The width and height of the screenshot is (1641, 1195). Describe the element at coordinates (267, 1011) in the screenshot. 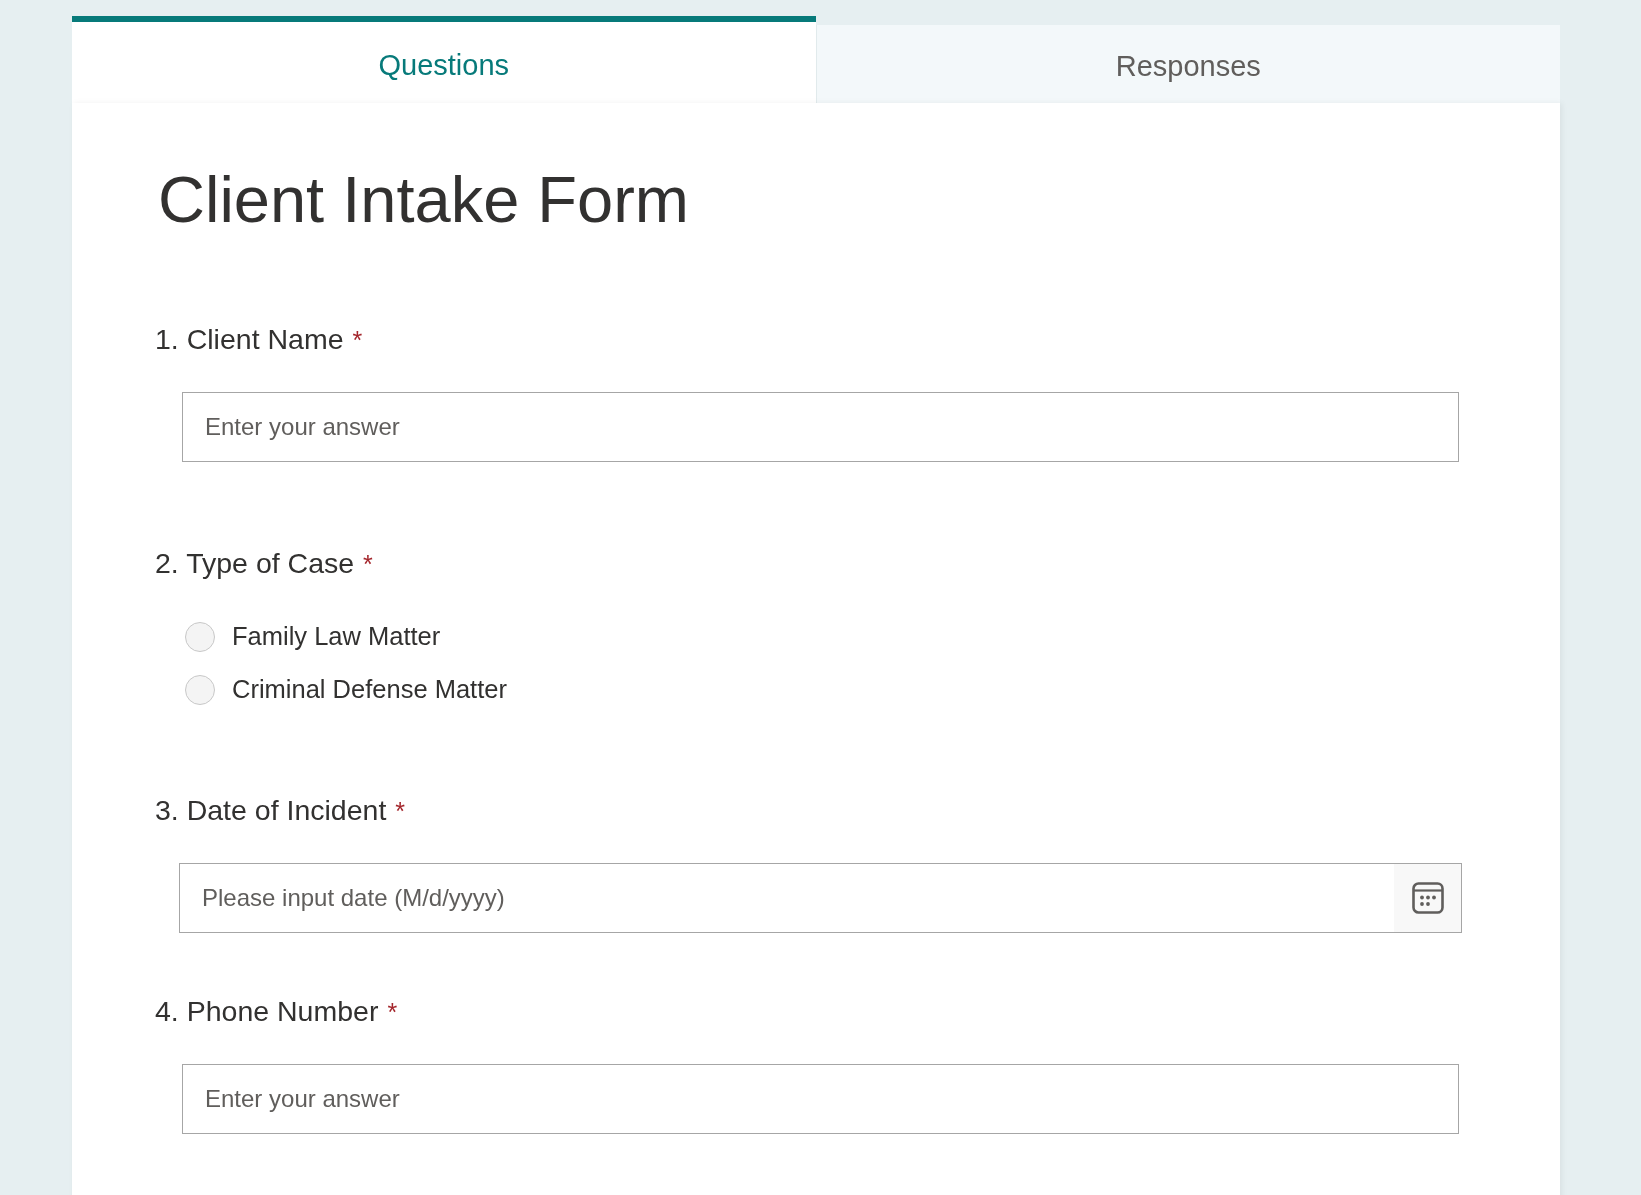

I see `question-label: 4. Phone Number` at that location.